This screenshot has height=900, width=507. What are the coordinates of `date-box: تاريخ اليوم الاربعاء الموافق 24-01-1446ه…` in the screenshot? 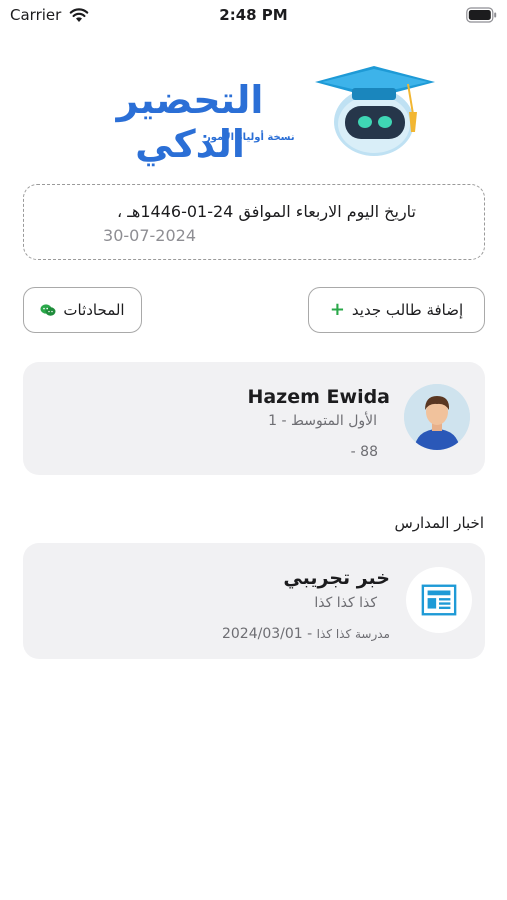 It's located at (254, 222).